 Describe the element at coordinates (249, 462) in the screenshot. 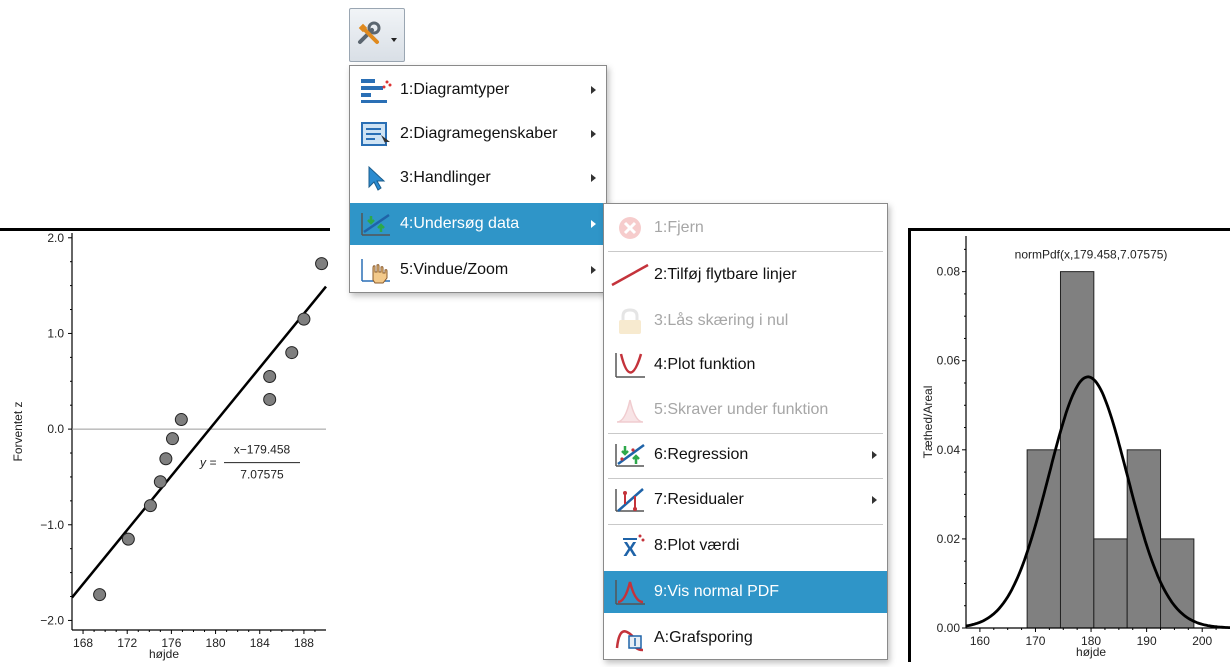

I see `line-equation: y = x−179.458 7.07575` at that location.